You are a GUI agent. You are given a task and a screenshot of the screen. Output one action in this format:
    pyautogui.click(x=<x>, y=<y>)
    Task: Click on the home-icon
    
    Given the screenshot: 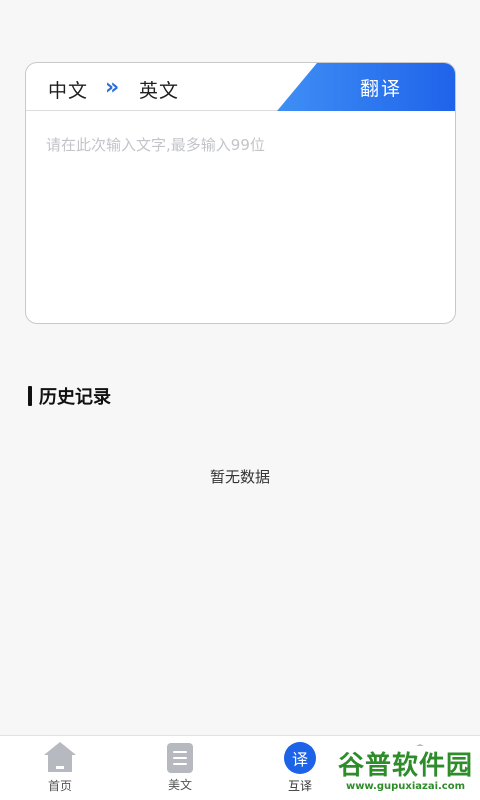 What is the action you would take?
    pyautogui.click(x=60, y=758)
    